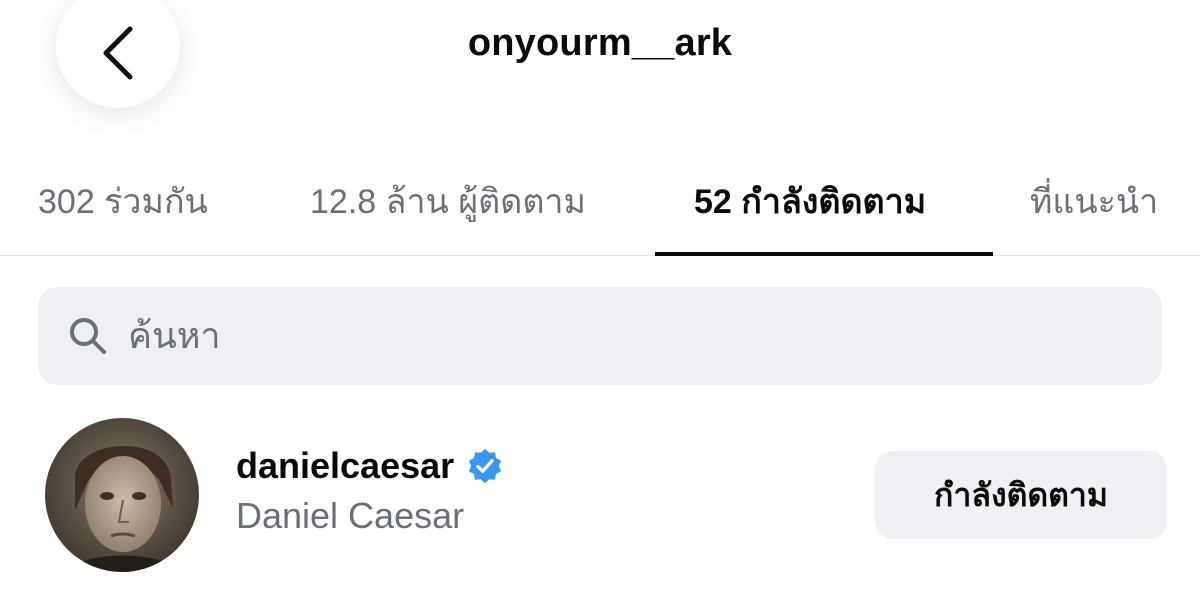  Describe the element at coordinates (824, 254) in the screenshot. I see `active-tab-indicator` at that location.